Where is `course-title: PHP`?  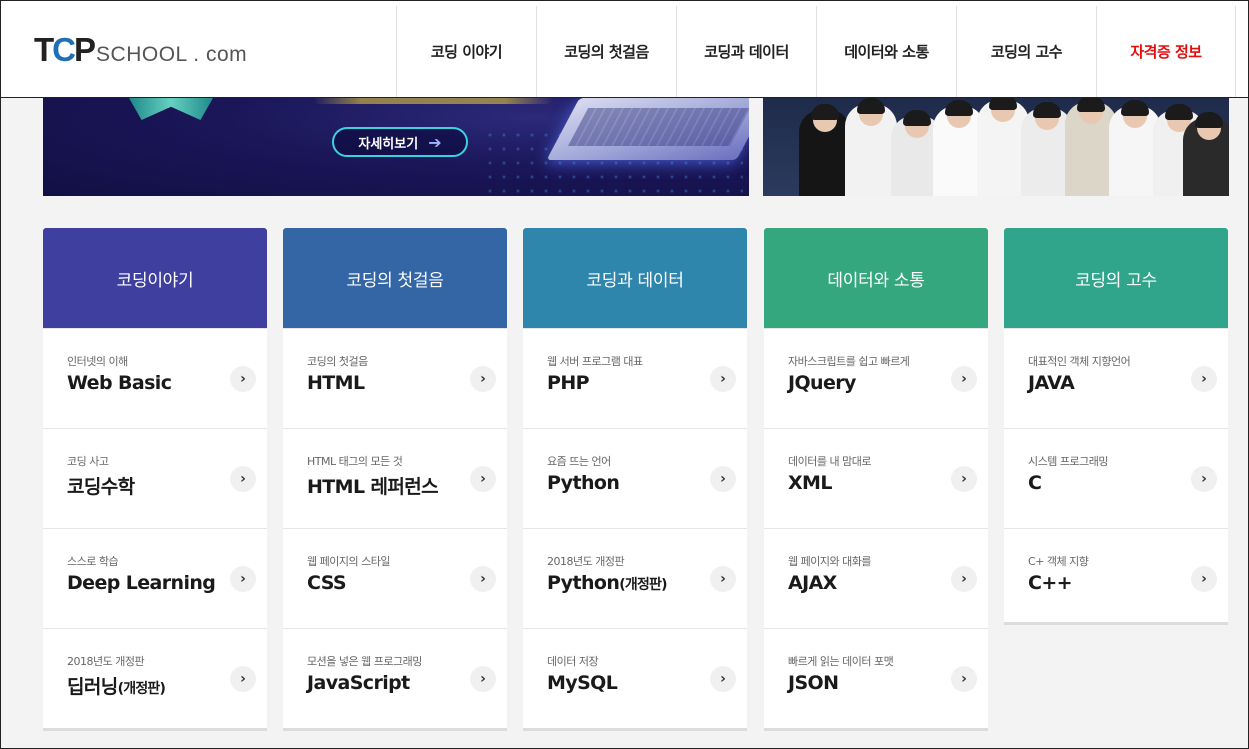
course-title: PHP is located at coordinates (568, 383).